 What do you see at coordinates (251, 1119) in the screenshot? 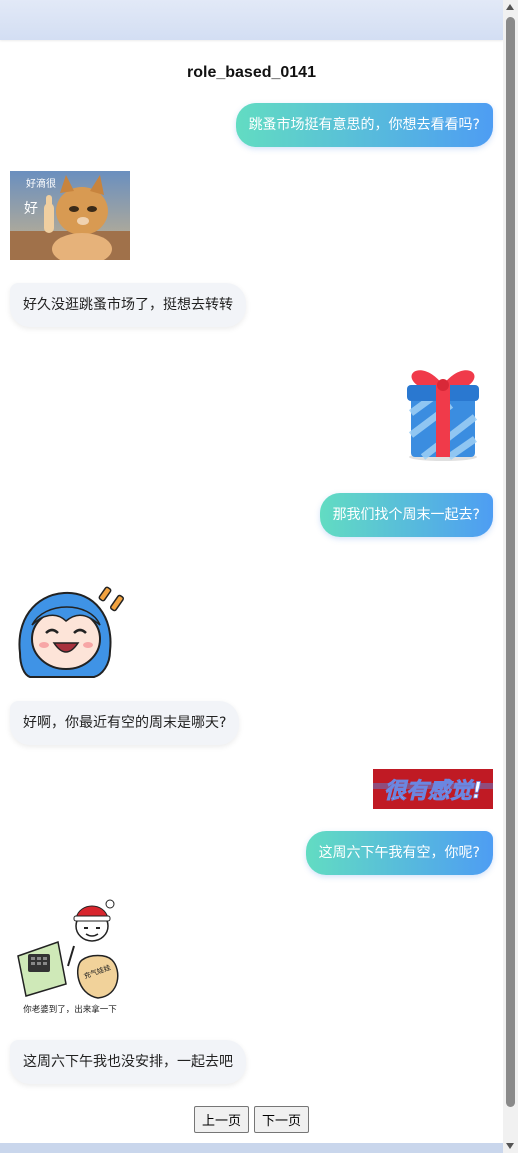
I see `pagination: 上一页 下一页` at bounding box center [251, 1119].